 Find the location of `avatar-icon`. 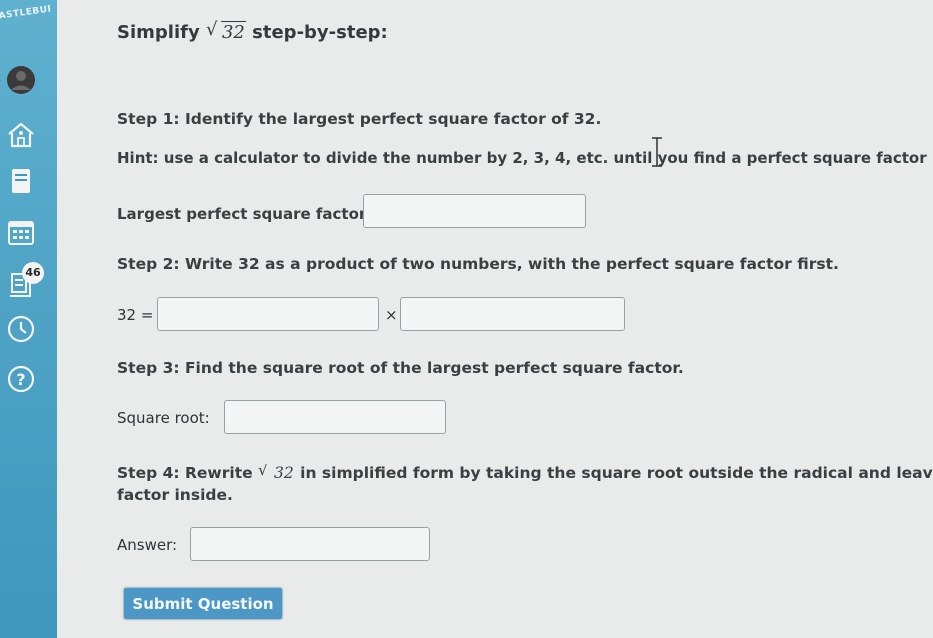

avatar-icon is located at coordinates (21, 80).